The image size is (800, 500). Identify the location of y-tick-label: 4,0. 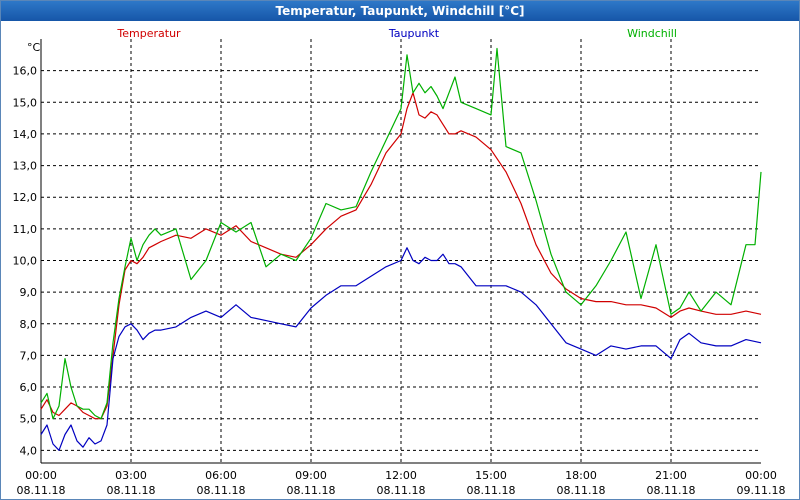
(29, 450).